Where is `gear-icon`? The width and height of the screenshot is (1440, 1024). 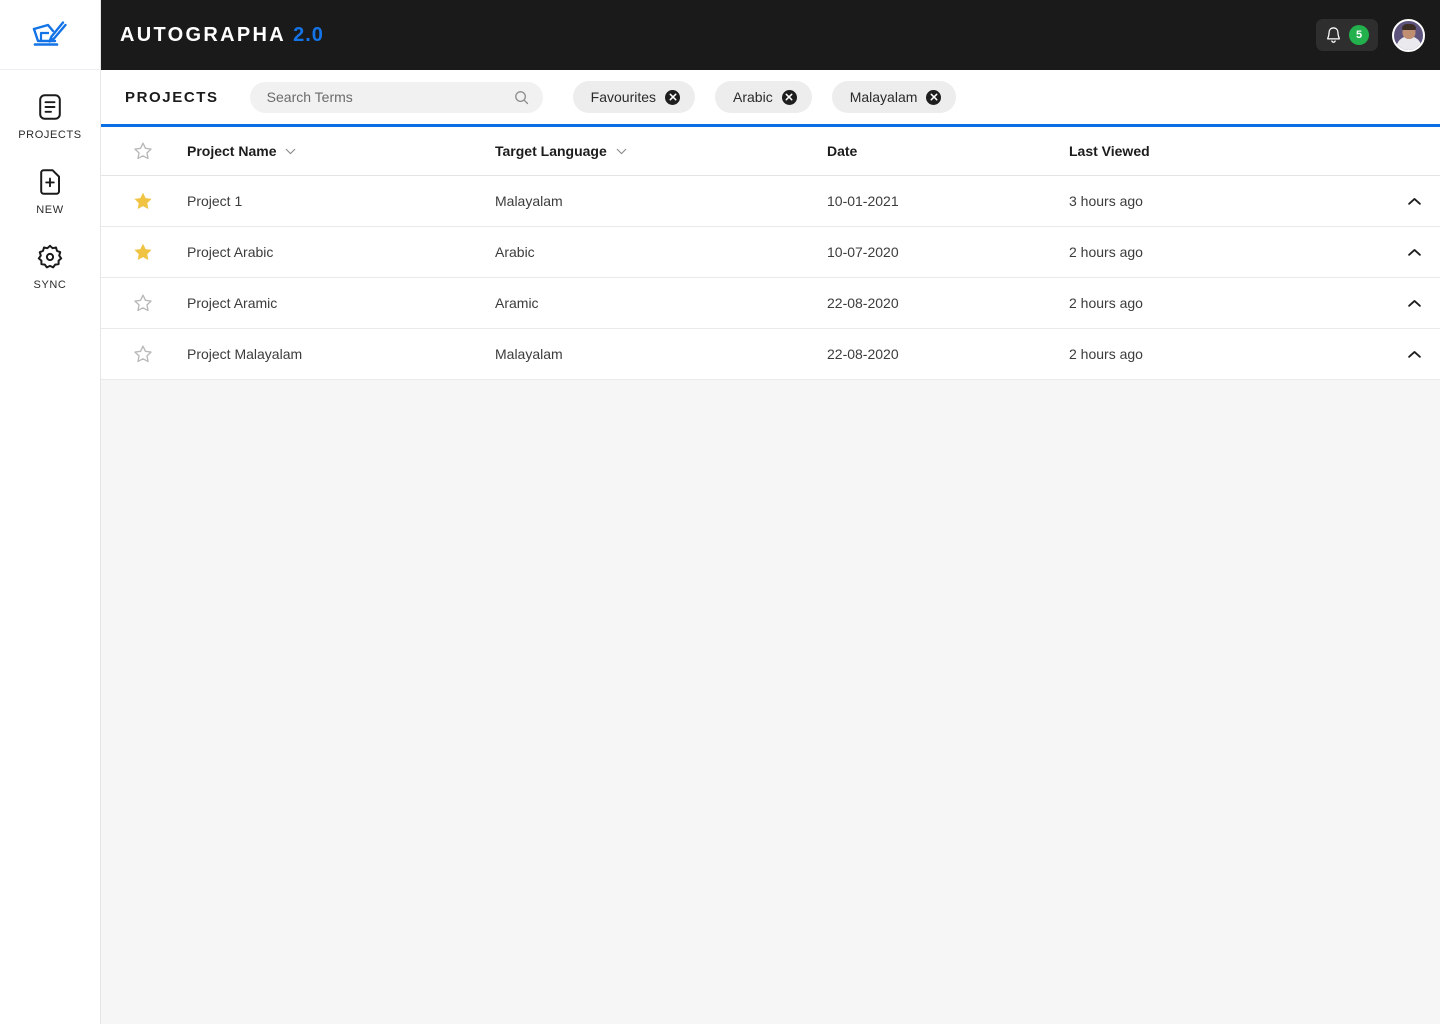
gear-icon is located at coordinates (50, 257).